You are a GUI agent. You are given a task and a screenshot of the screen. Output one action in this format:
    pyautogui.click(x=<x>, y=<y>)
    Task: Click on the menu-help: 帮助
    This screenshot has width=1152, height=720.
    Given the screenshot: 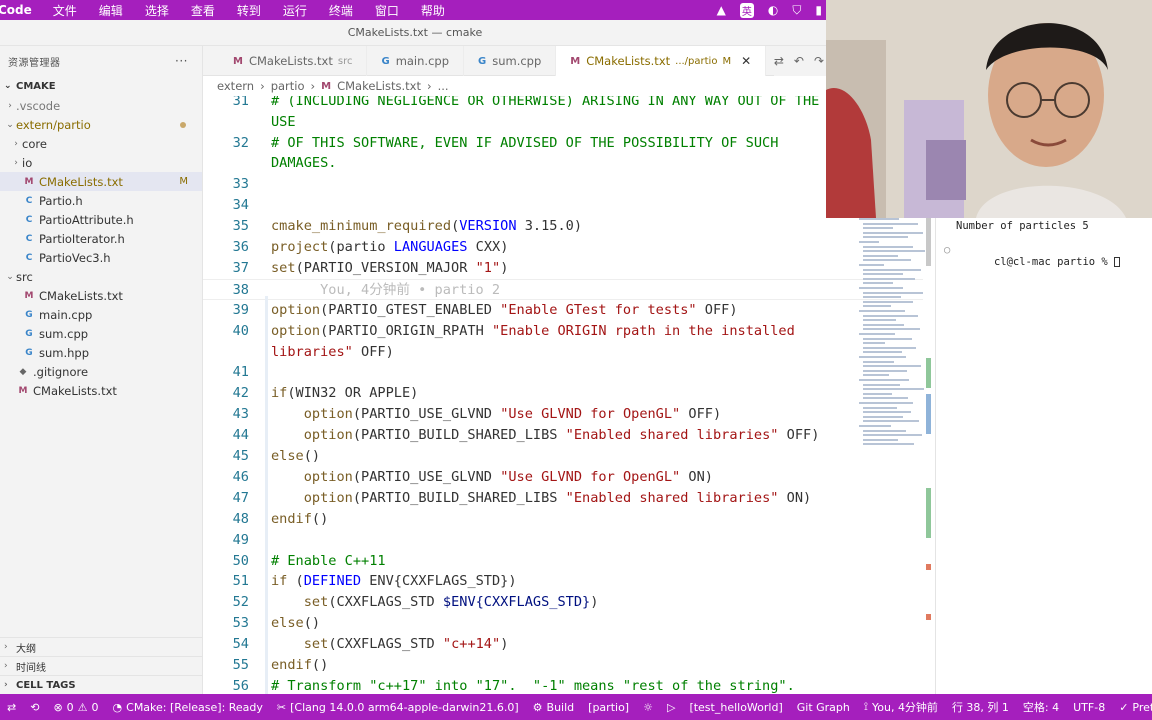 What is the action you would take?
    pyautogui.click(x=433, y=10)
    